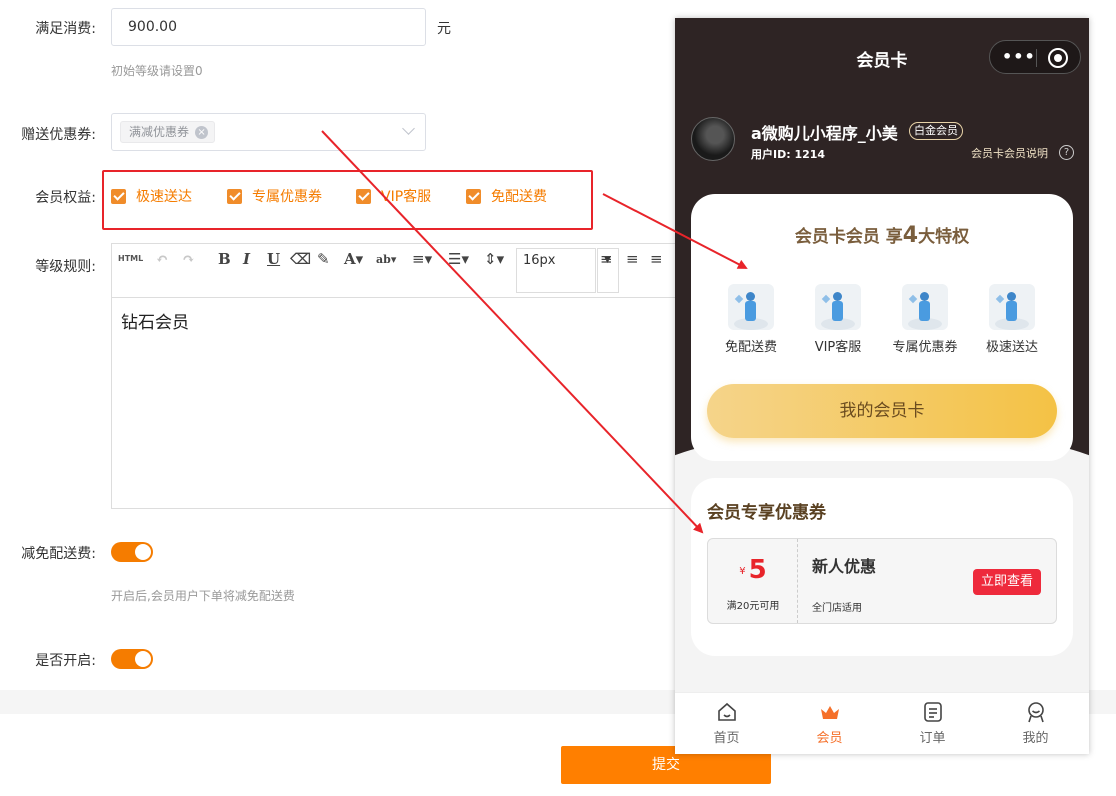 This screenshot has width=1116, height=796. What do you see at coordinates (519, 197) in the screenshot?
I see `benefit-label: 免配送费` at bounding box center [519, 197].